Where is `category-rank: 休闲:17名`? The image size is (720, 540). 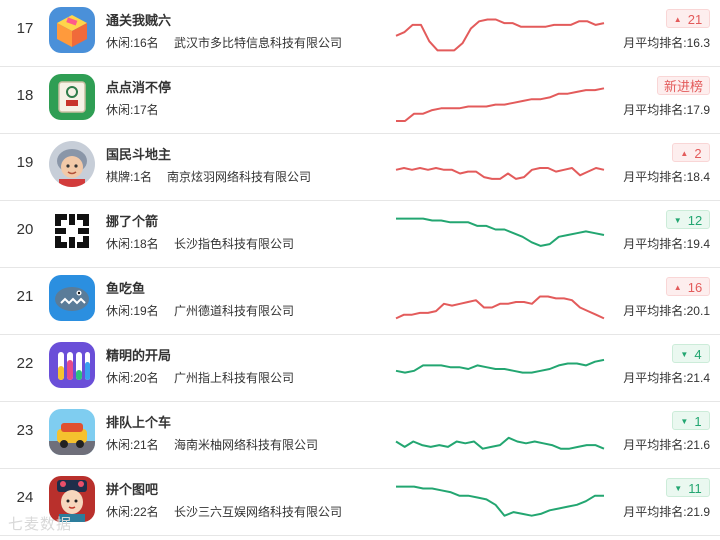
category-rank: 休闲:17名 is located at coordinates (132, 110).